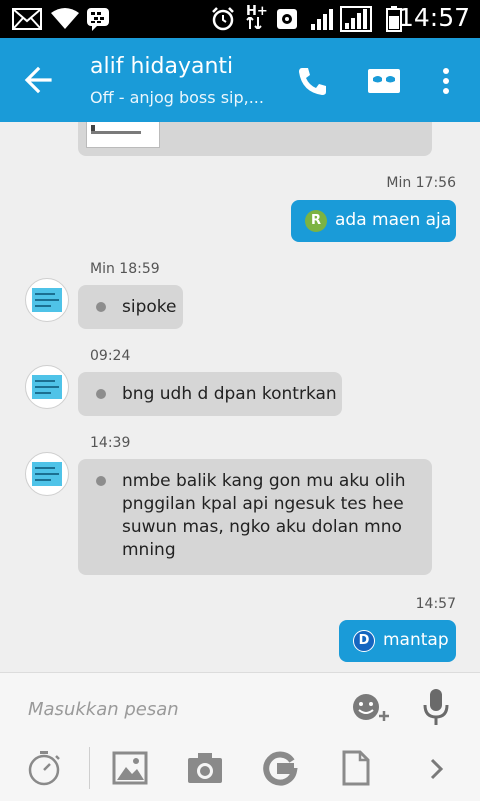  I want to click on message-text-line: suwun mas, ngko aku dolan mno, so click(262, 527).